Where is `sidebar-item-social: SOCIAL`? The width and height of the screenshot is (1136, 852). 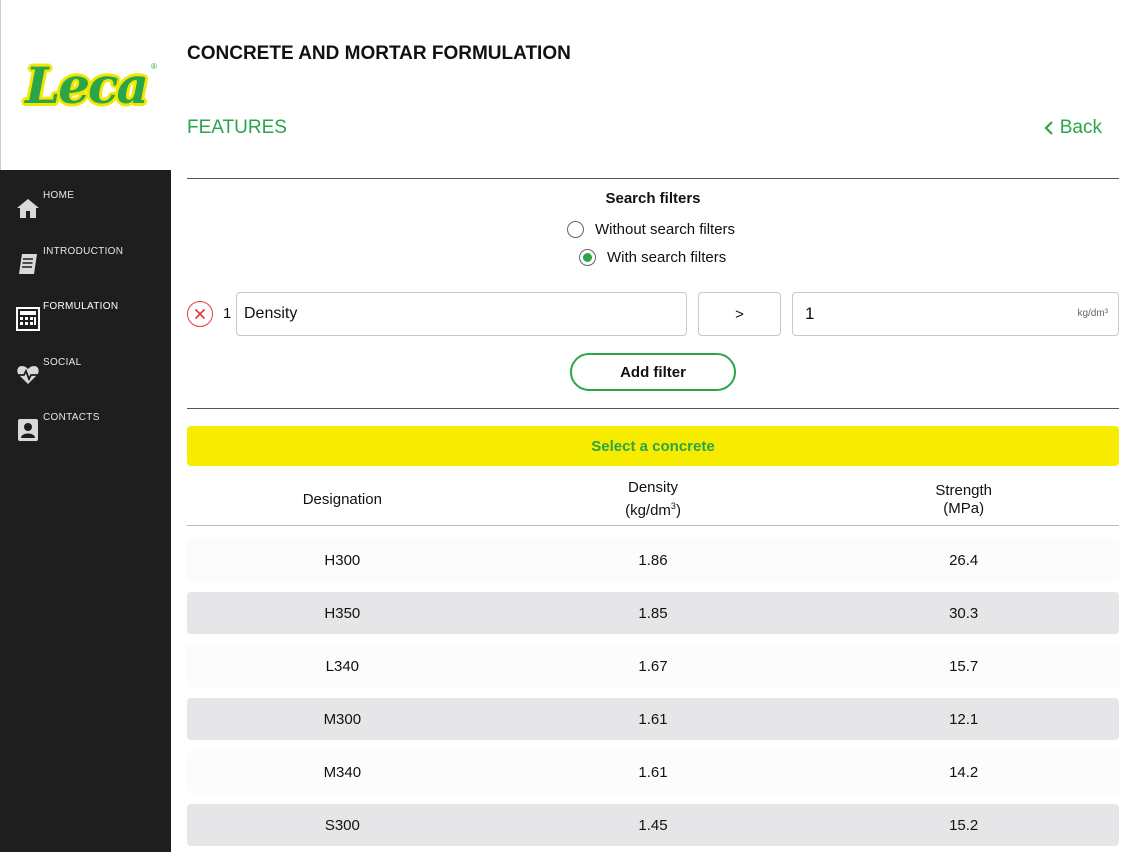 sidebar-item-social: SOCIAL is located at coordinates (85, 375).